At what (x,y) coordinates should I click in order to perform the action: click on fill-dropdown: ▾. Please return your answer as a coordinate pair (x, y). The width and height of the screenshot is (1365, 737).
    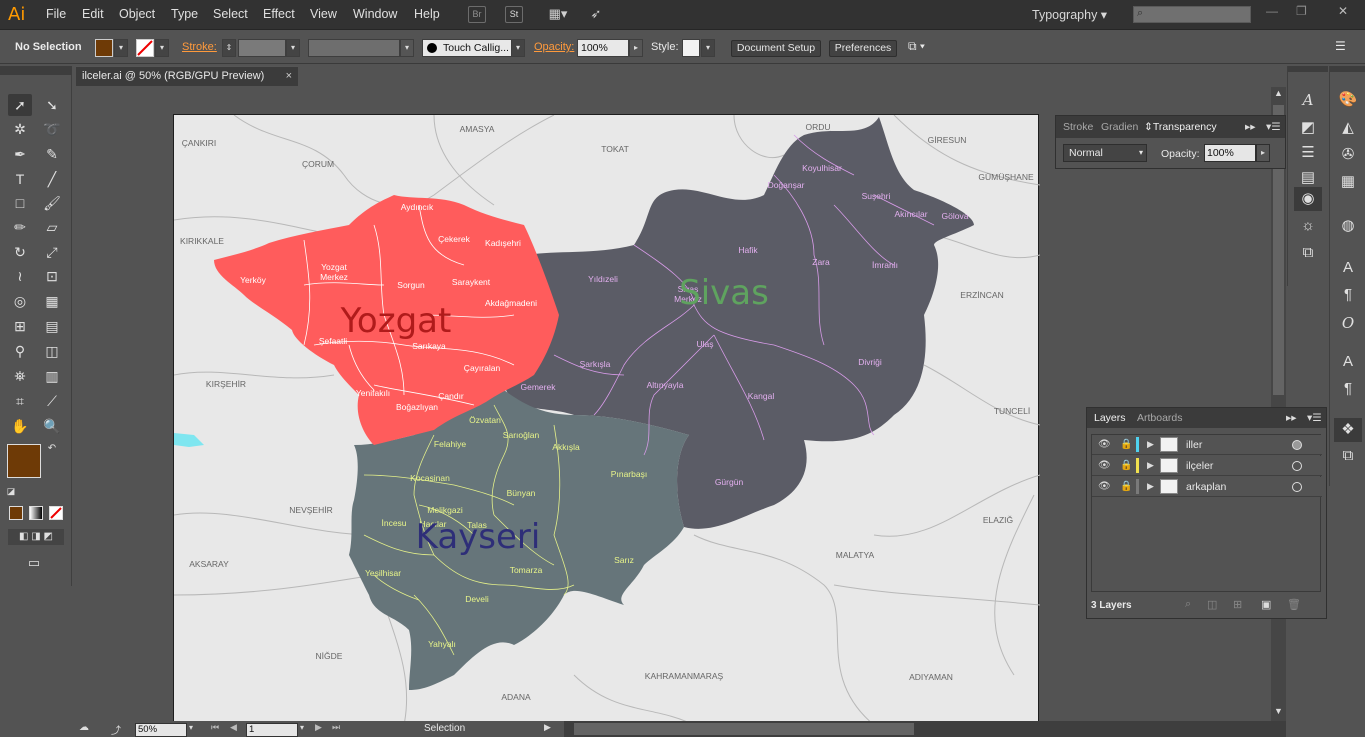
    Looking at the image, I should click on (121, 48).